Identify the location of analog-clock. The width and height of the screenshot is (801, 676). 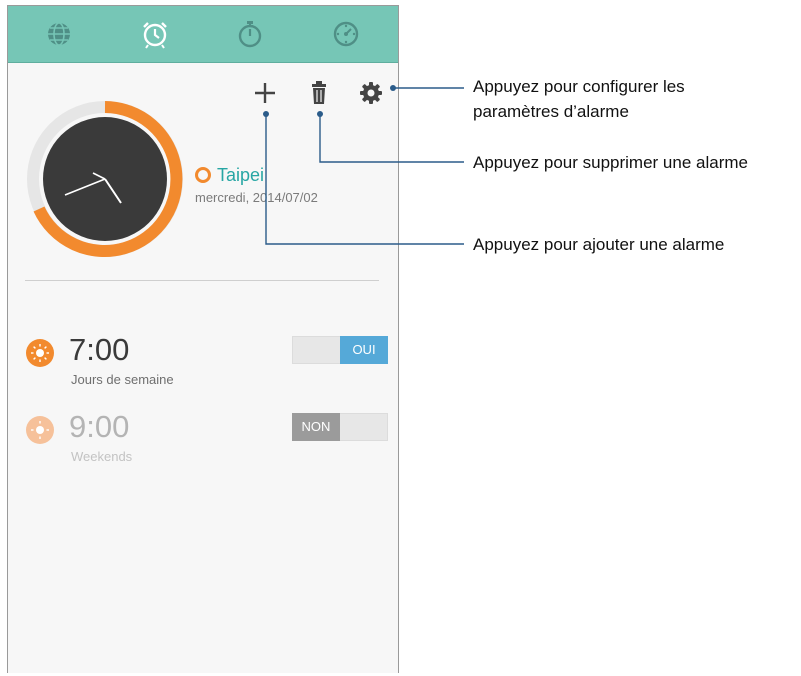
(105, 179).